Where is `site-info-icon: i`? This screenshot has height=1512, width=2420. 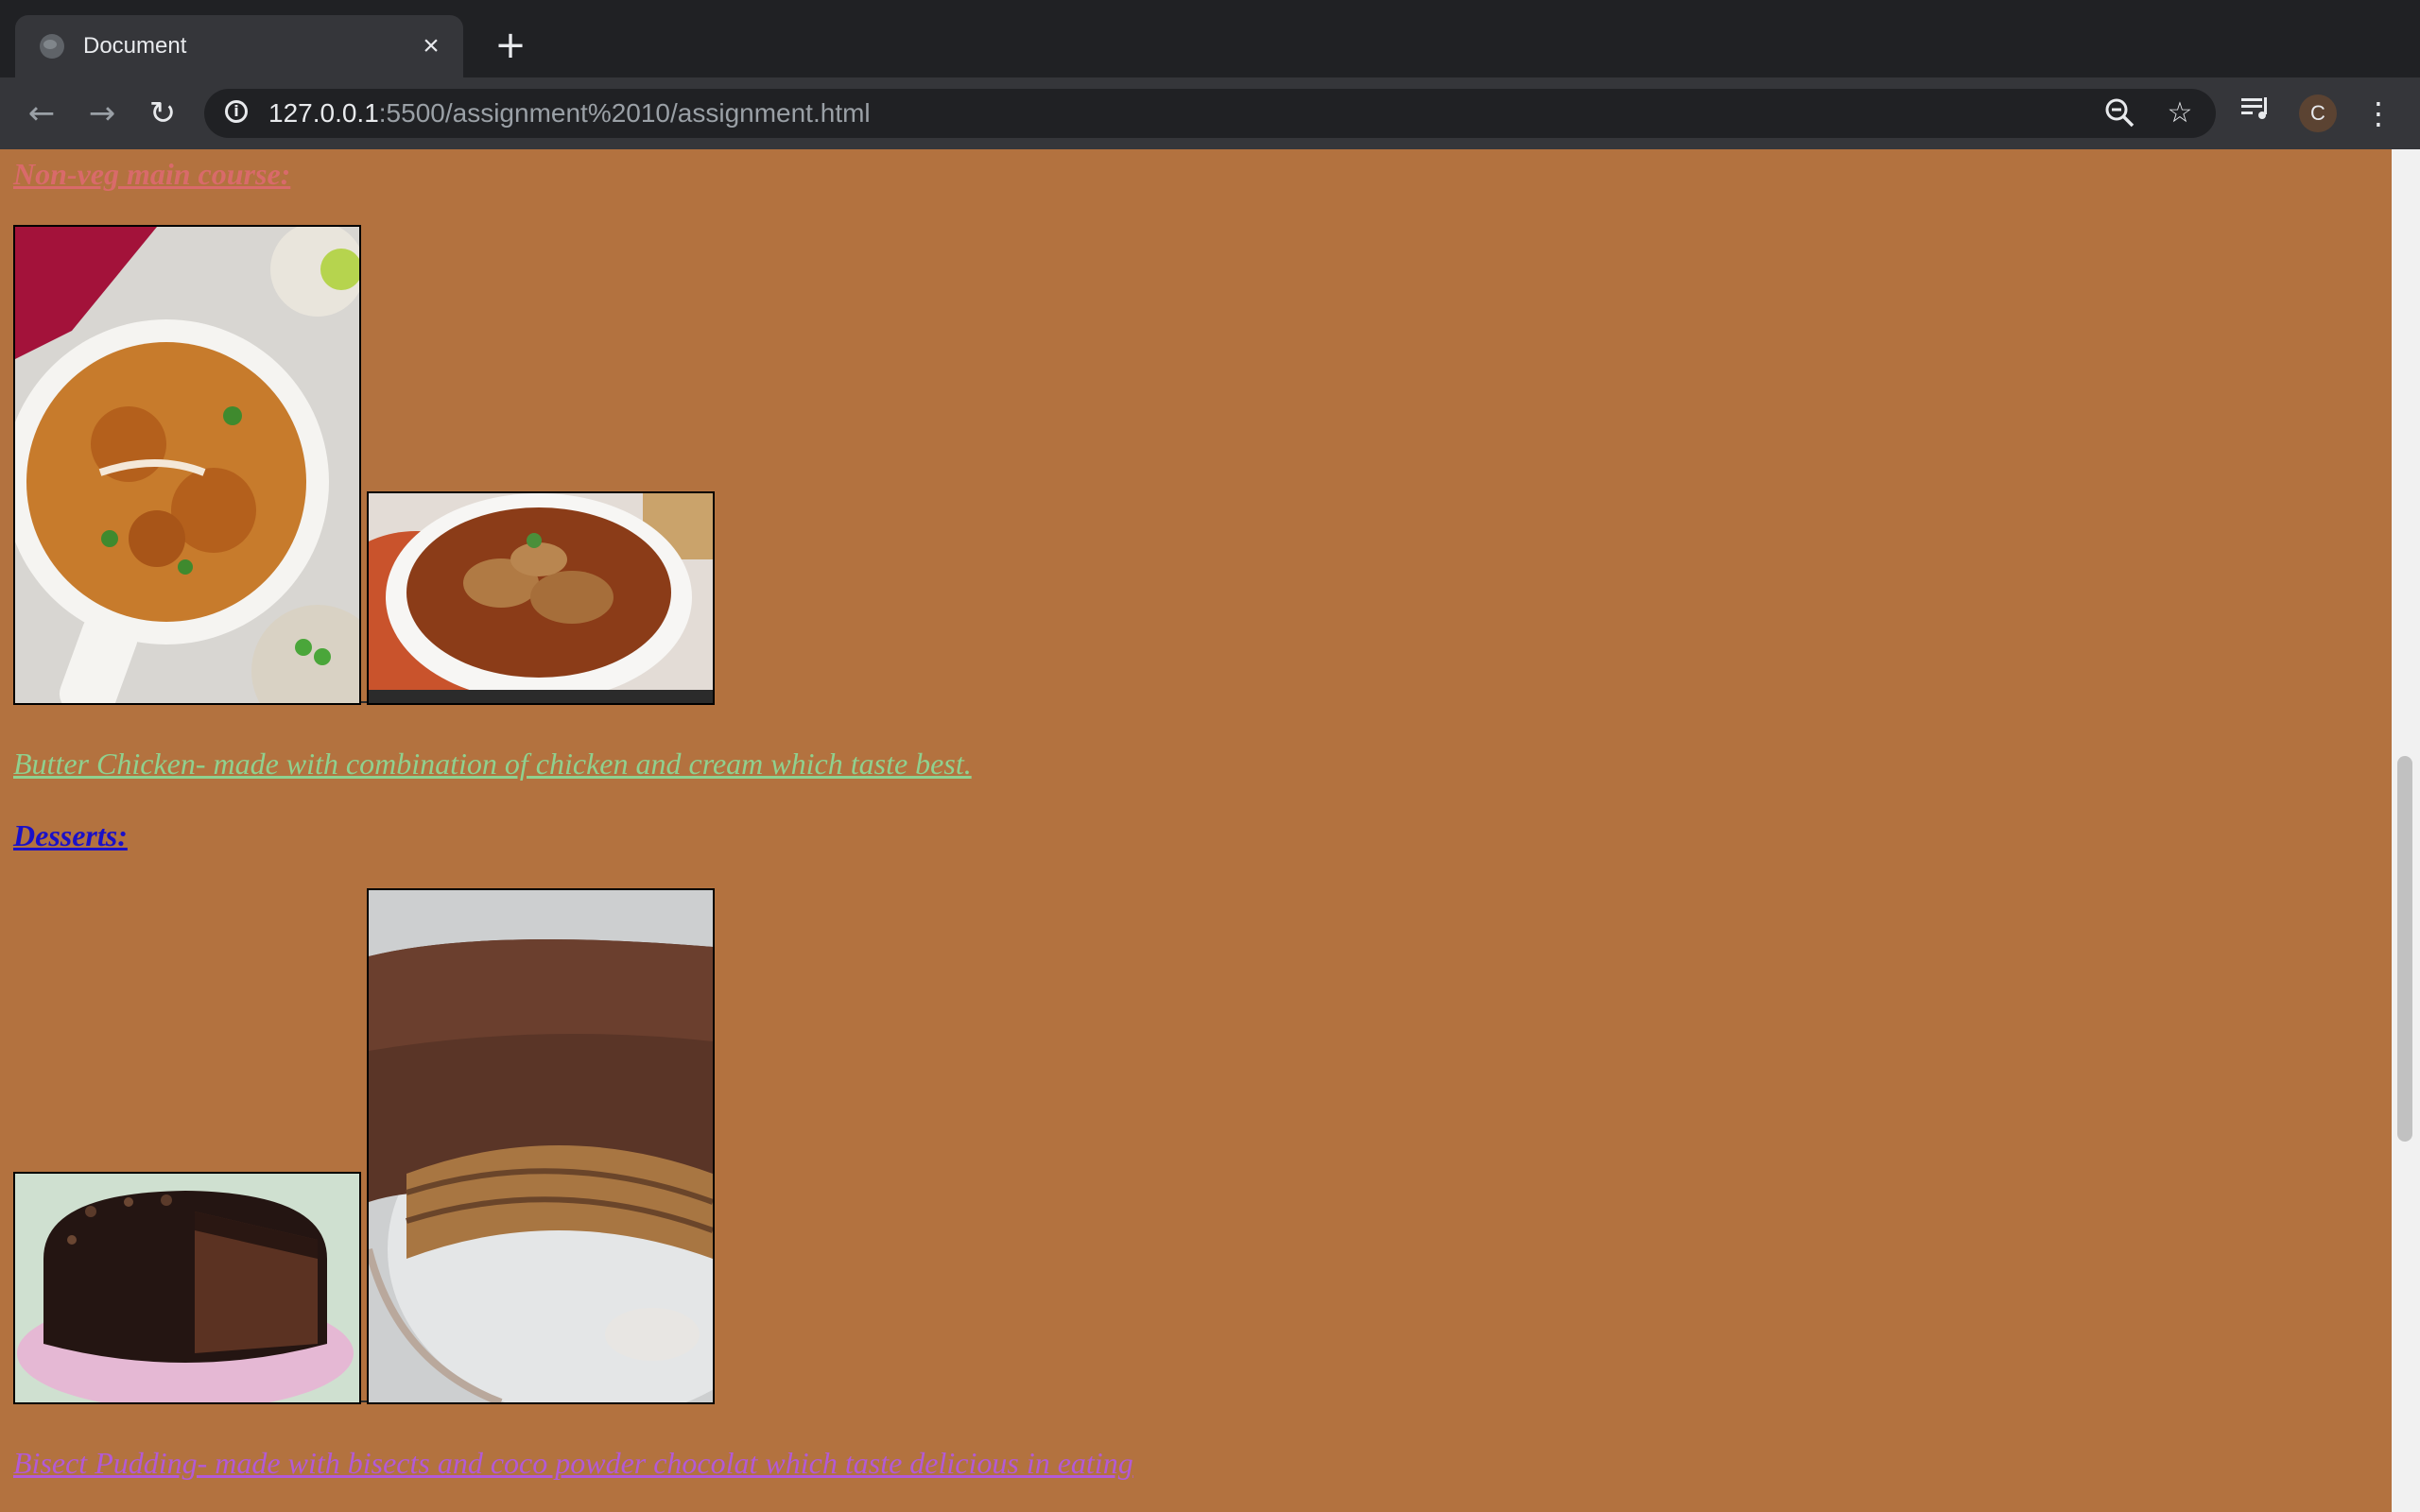 site-info-icon: i is located at coordinates (236, 111).